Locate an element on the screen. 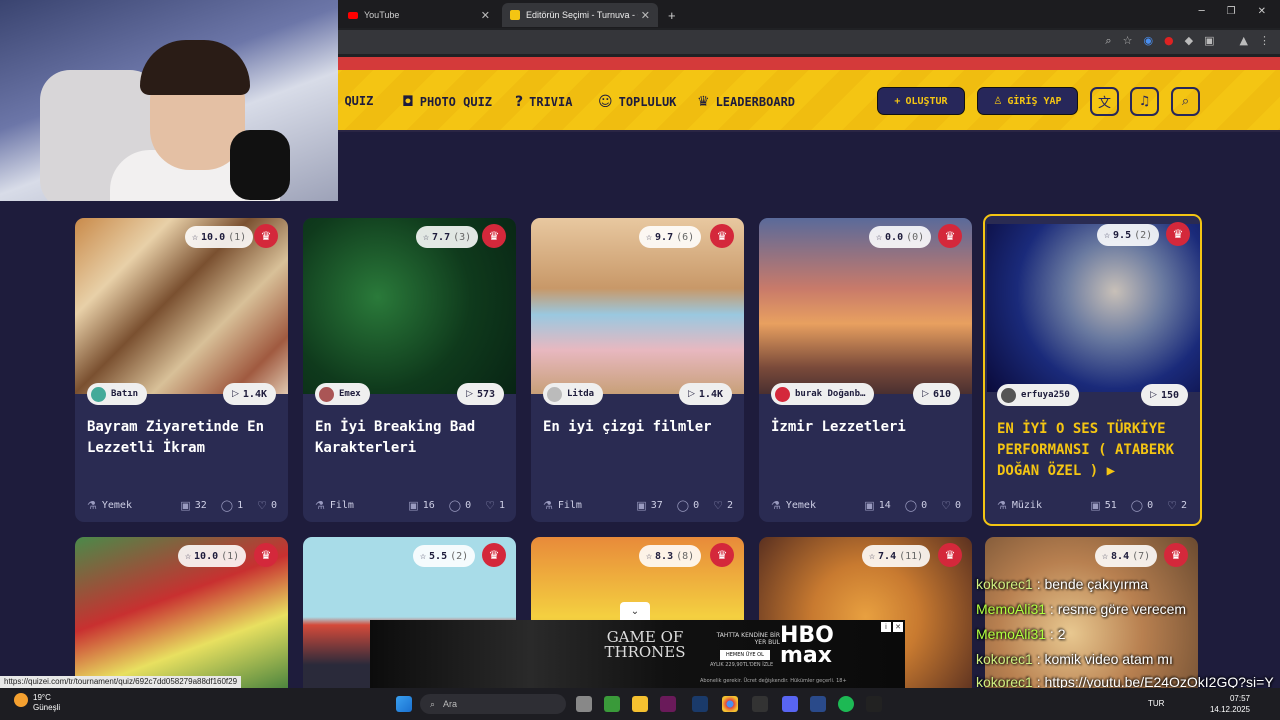 The image size is (1280, 720). rating-count: (6) is located at coordinates (685, 237).